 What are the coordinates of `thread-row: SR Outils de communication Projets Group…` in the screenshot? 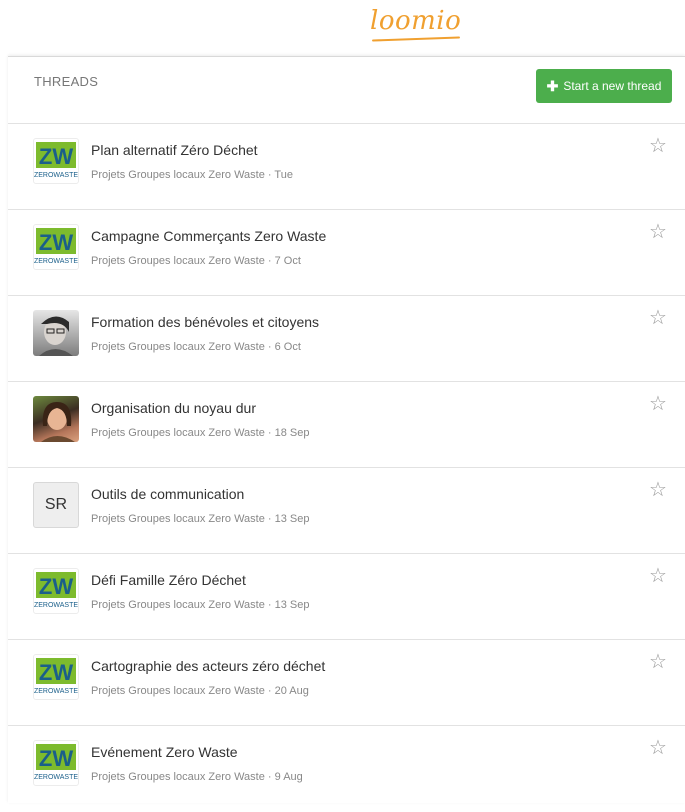 It's located at (346, 511).